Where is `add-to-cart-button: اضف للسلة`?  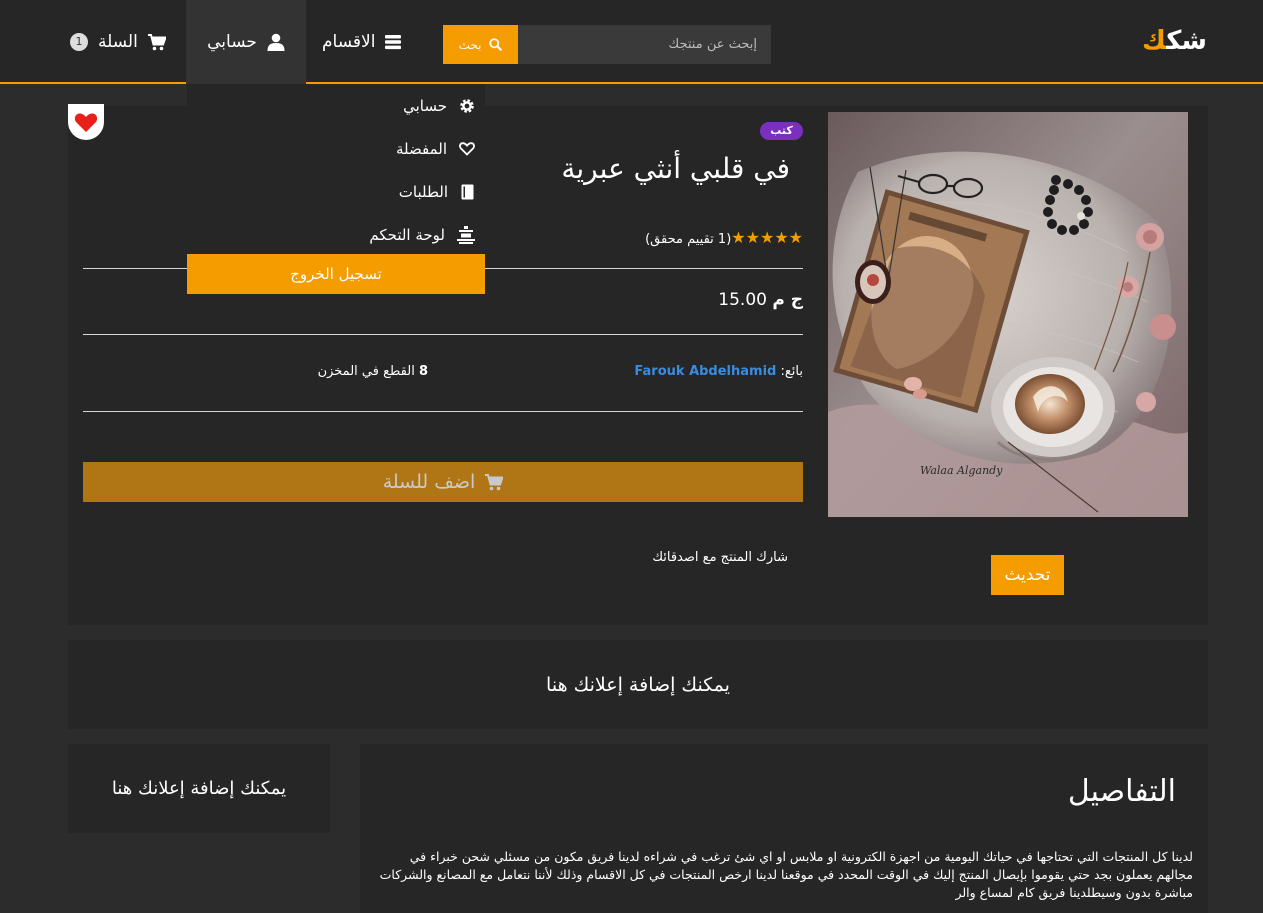 add-to-cart-button: اضف للسلة is located at coordinates (443, 482).